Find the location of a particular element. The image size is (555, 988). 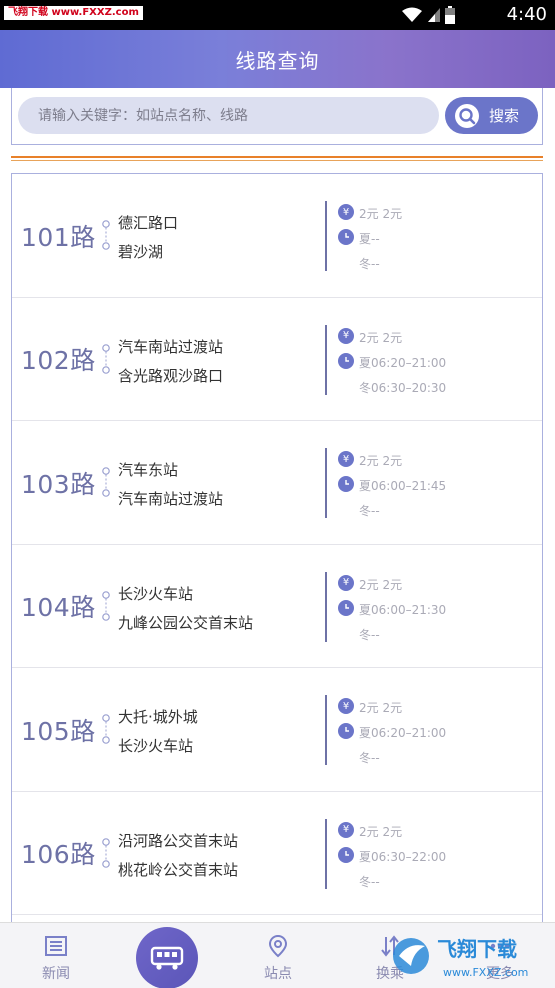

app-header: 线路查询 is located at coordinates (277, 59).